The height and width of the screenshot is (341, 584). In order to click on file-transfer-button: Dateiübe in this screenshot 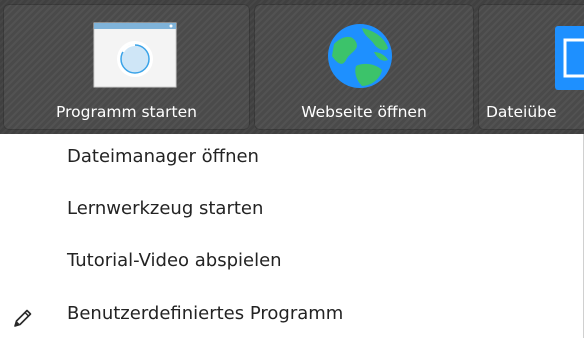, I will do `click(531, 67)`.